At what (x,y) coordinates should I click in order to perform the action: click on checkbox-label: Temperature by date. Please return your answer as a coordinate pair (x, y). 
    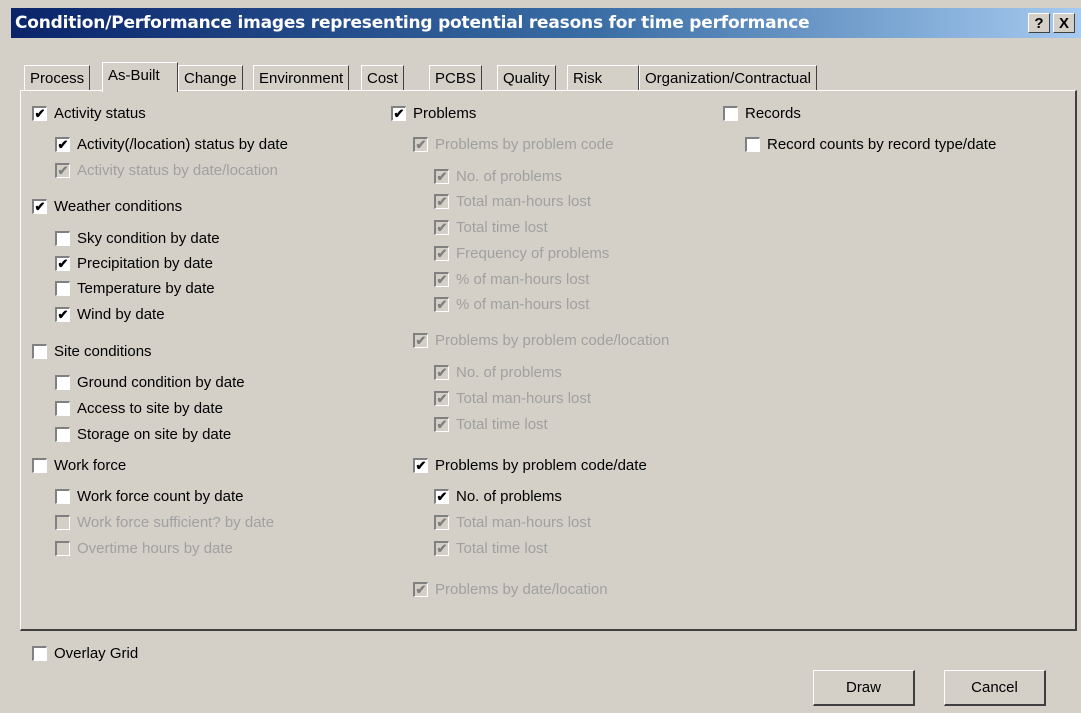
    Looking at the image, I should click on (146, 288).